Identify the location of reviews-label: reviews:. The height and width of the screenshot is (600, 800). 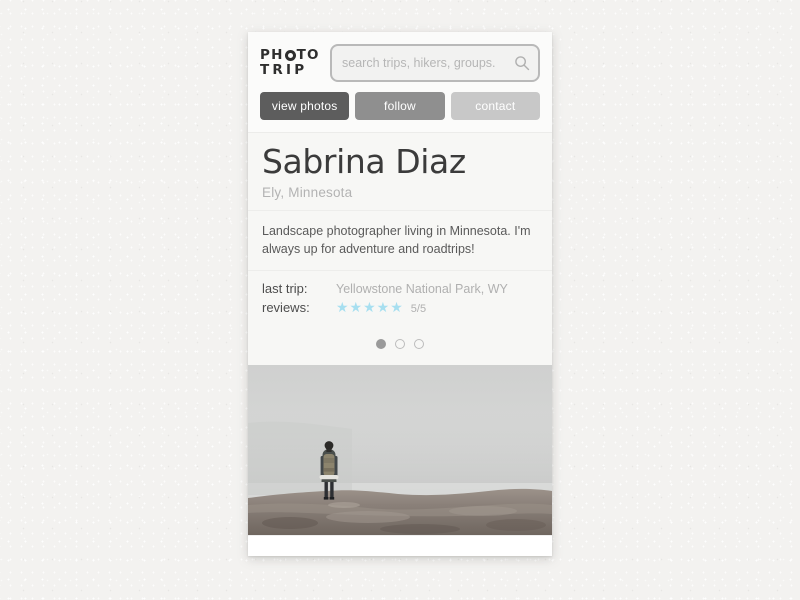
(286, 307).